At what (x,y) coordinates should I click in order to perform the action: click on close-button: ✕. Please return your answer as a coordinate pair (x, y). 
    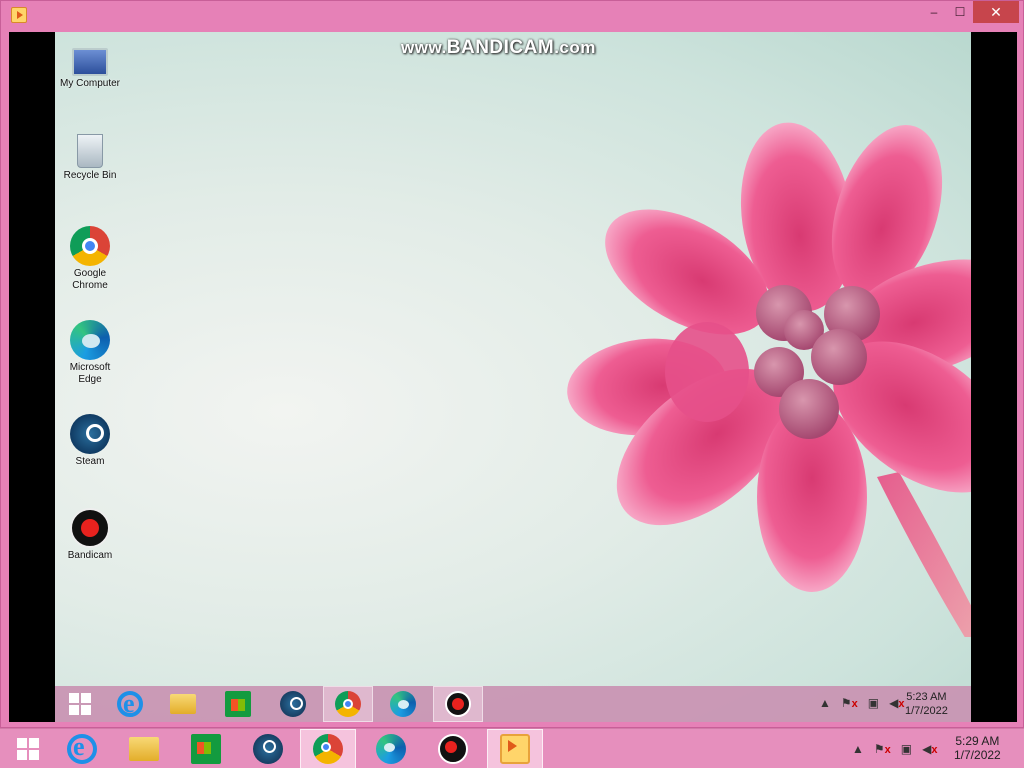
    Looking at the image, I should click on (996, 12).